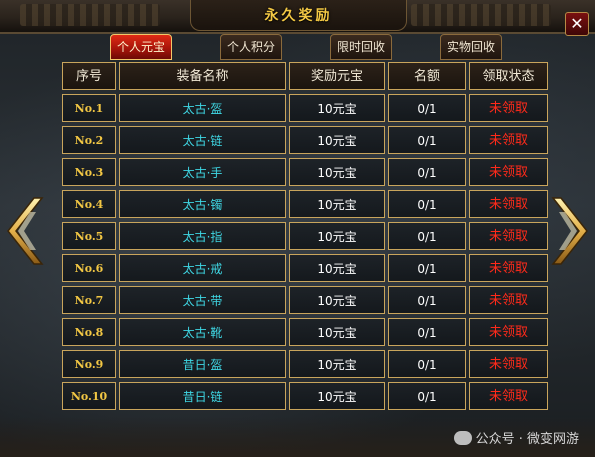  Describe the element at coordinates (202, 140) in the screenshot. I see `row-item-name: 太古·链` at that location.